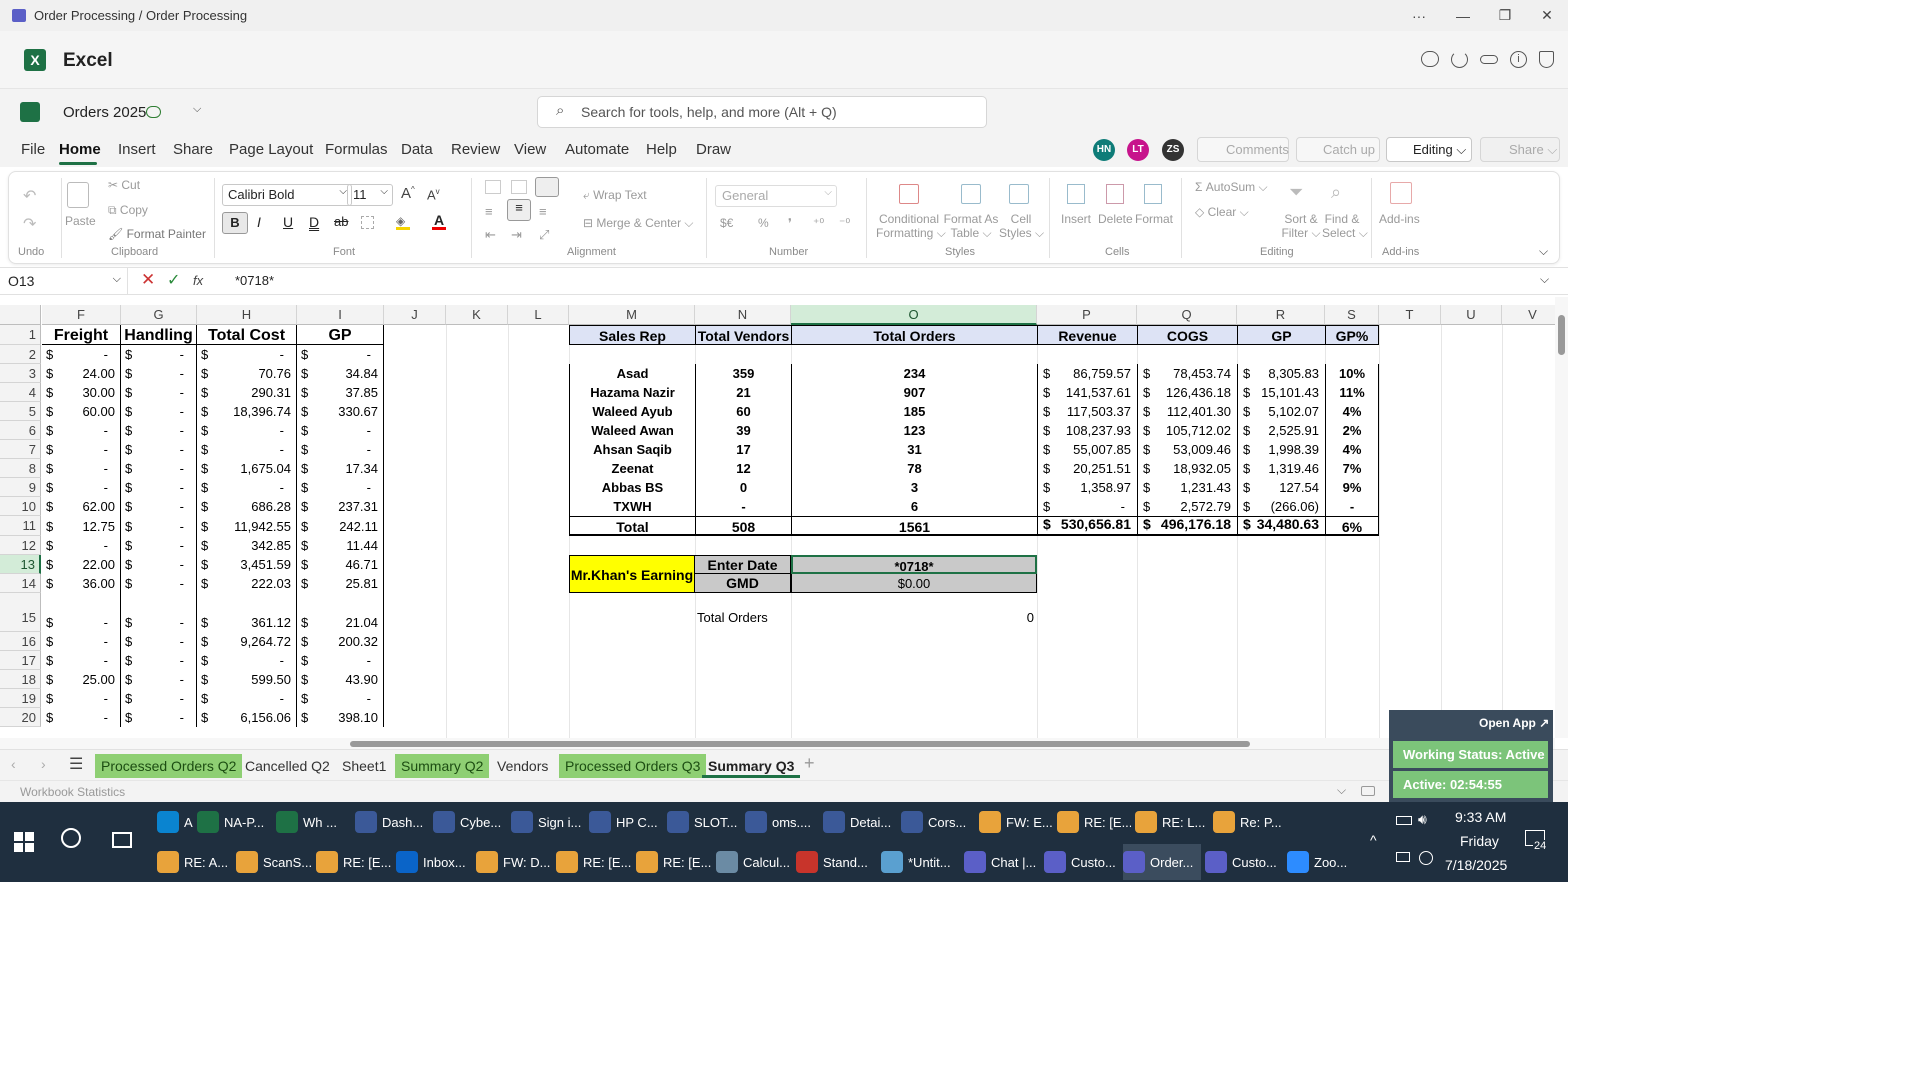 The height and width of the screenshot is (1080, 1920). What do you see at coordinates (632, 506) in the screenshot?
I see `summary-cell: TXWH` at bounding box center [632, 506].